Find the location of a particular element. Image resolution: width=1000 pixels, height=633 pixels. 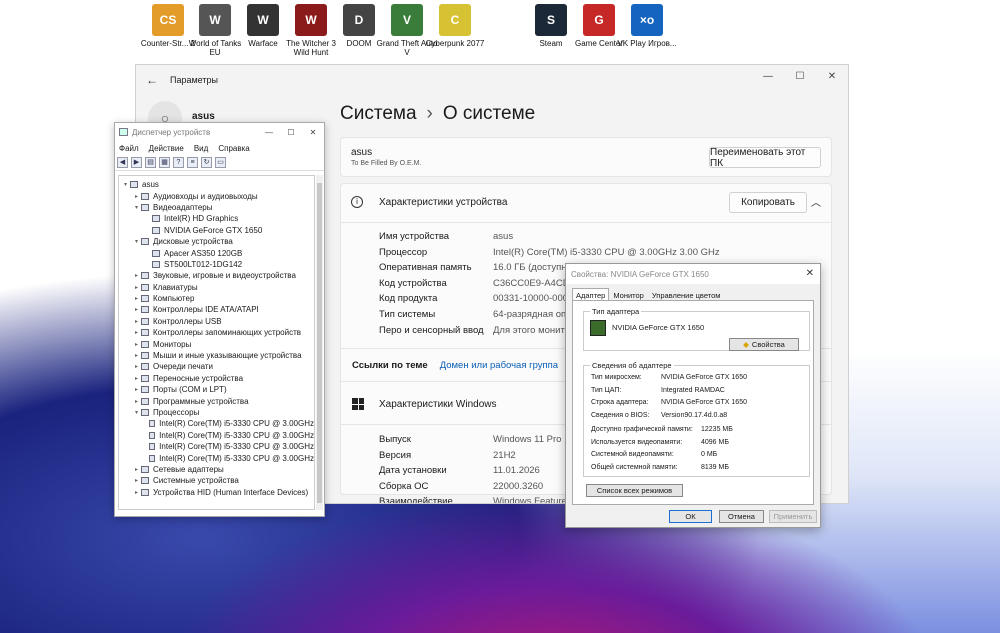

tree-item-label: Мониторы is located at coordinates (172, 344).